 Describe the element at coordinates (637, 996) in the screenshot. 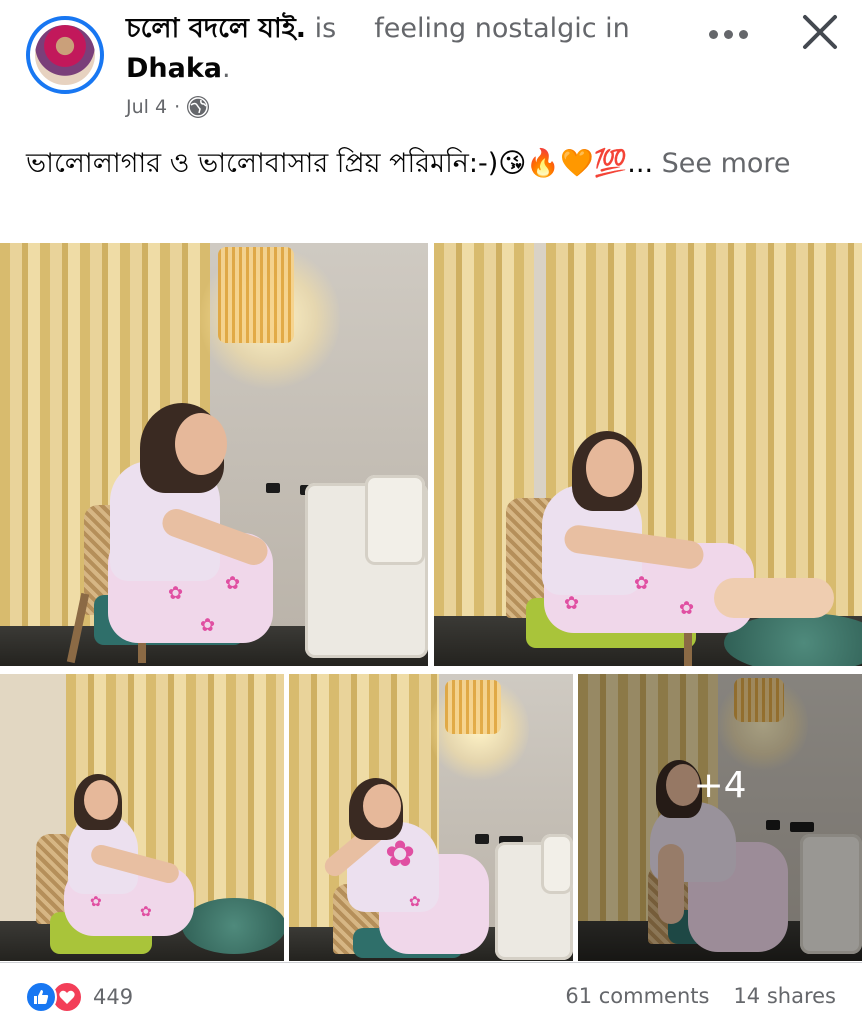

I see `comments-count-link: 61 comments` at that location.